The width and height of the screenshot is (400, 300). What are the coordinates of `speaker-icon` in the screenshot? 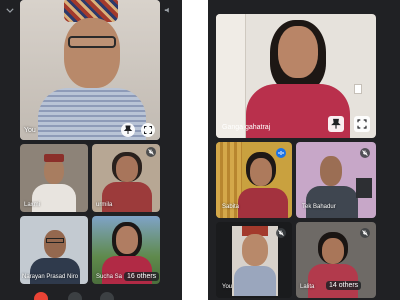 It's located at (168, 6).